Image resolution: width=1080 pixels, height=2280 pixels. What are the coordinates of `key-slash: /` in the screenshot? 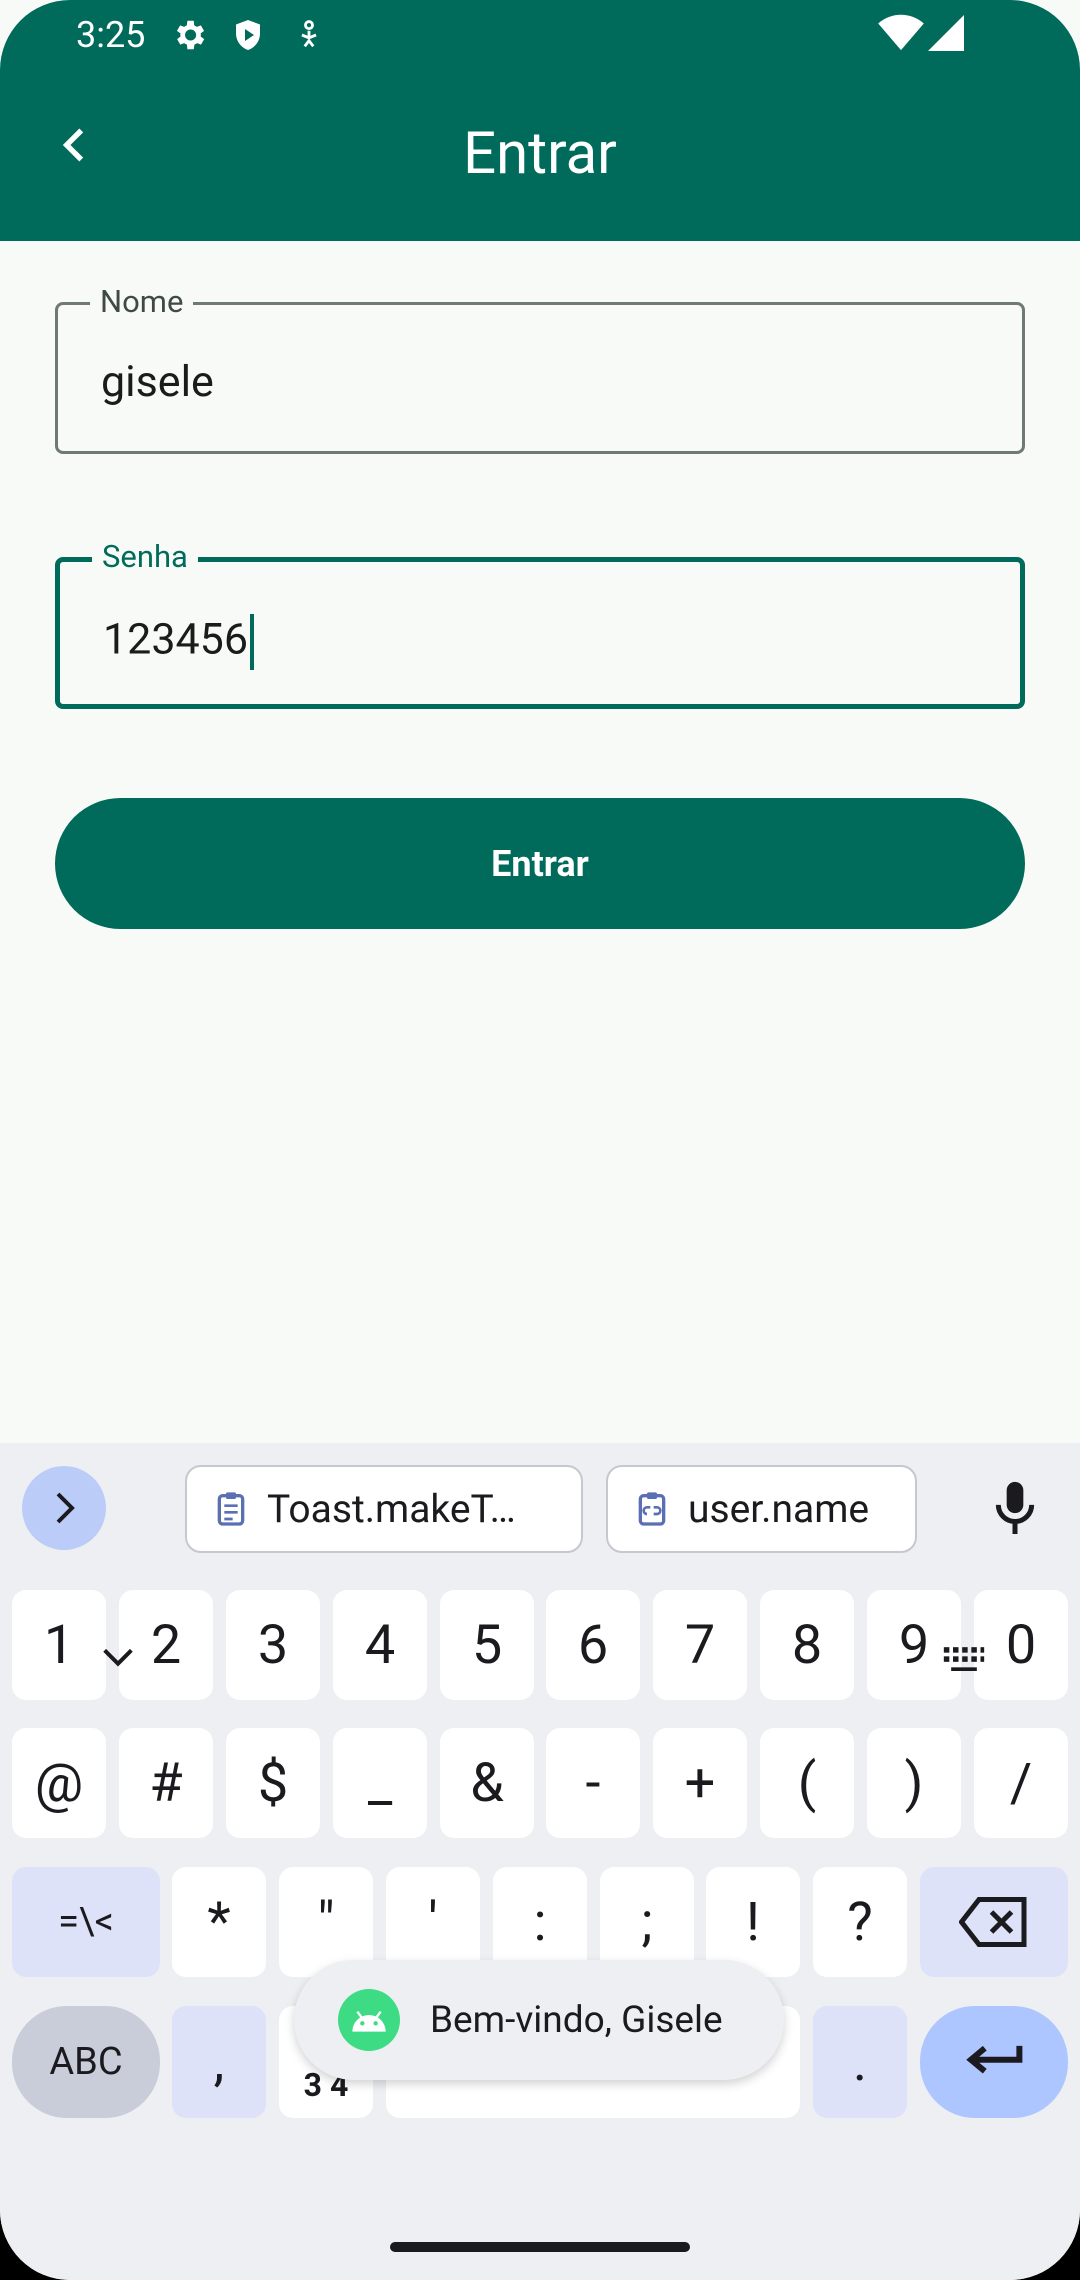 It's located at (1021, 1783).